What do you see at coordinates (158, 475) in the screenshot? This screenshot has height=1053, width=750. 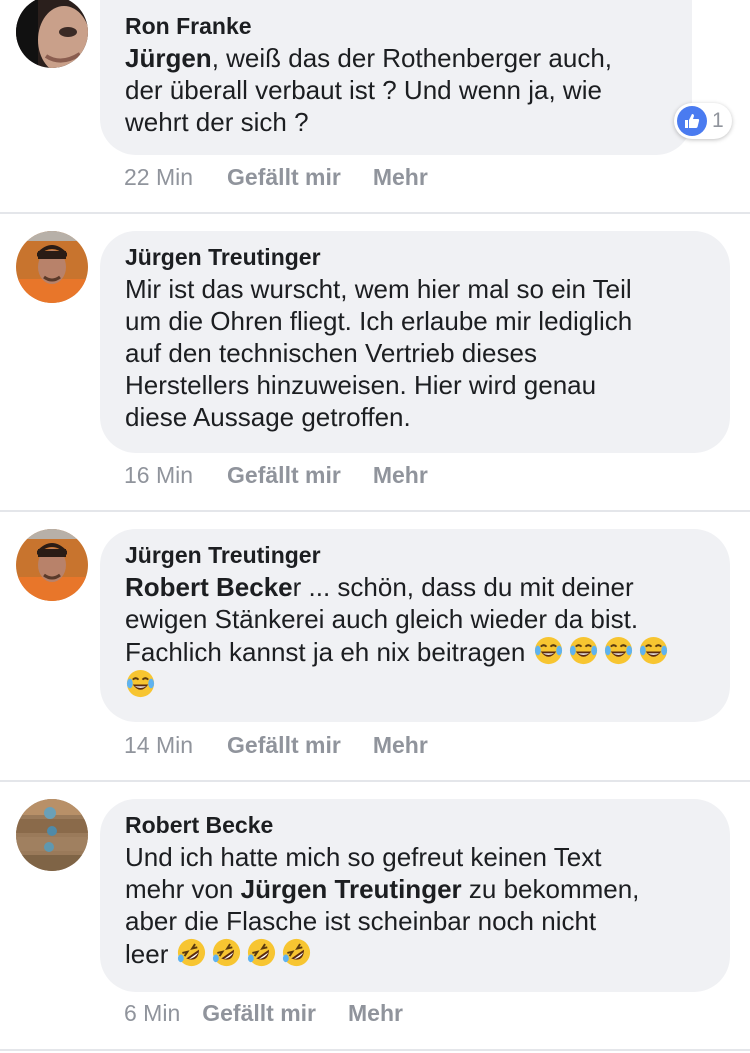 I see `comment-time: 16 Min` at bounding box center [158, 475].